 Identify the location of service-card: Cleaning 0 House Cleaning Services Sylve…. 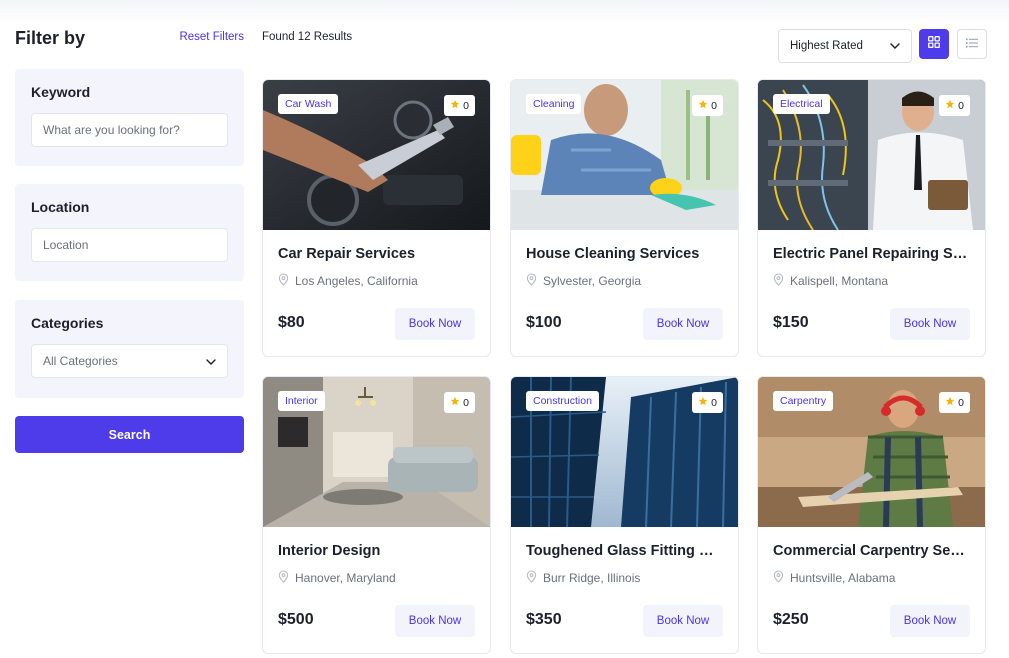
(624, 218).